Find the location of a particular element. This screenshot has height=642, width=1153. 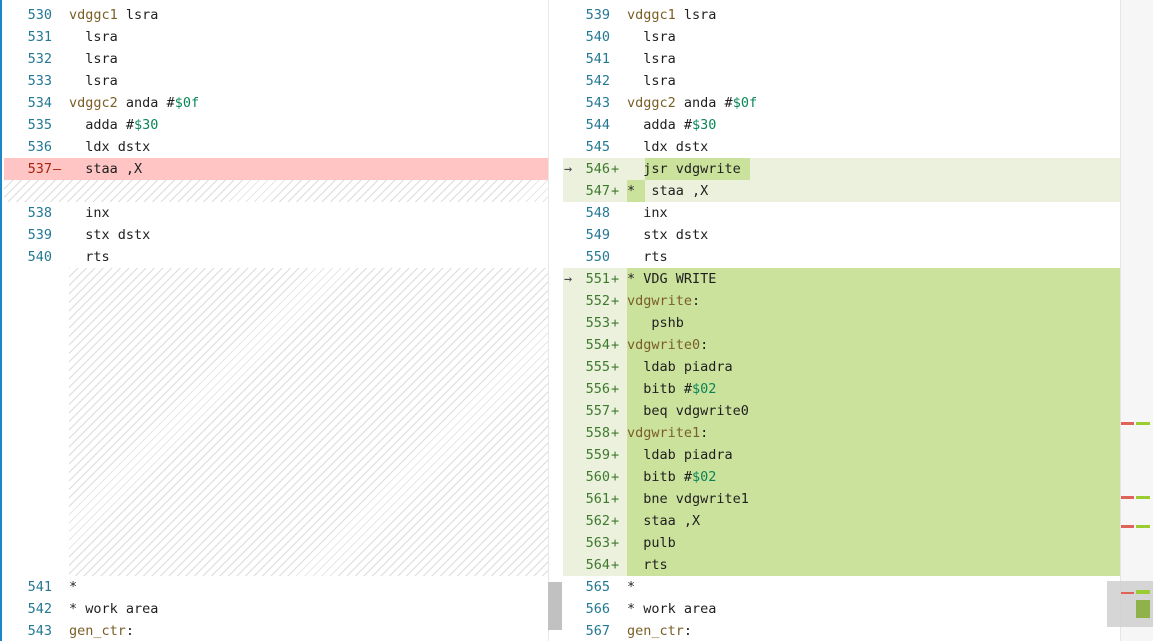

code-token: beq vdgwrite0 is located at coordinates (688, 411).